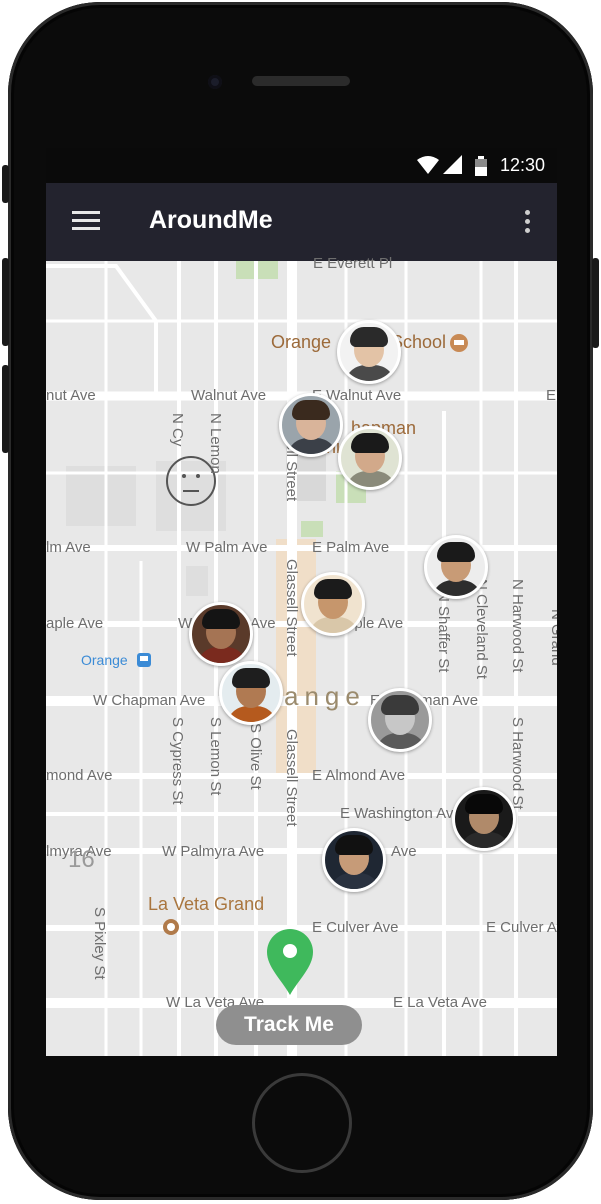  I want to click on track-me-button: Track Me, so click(289, 1025).